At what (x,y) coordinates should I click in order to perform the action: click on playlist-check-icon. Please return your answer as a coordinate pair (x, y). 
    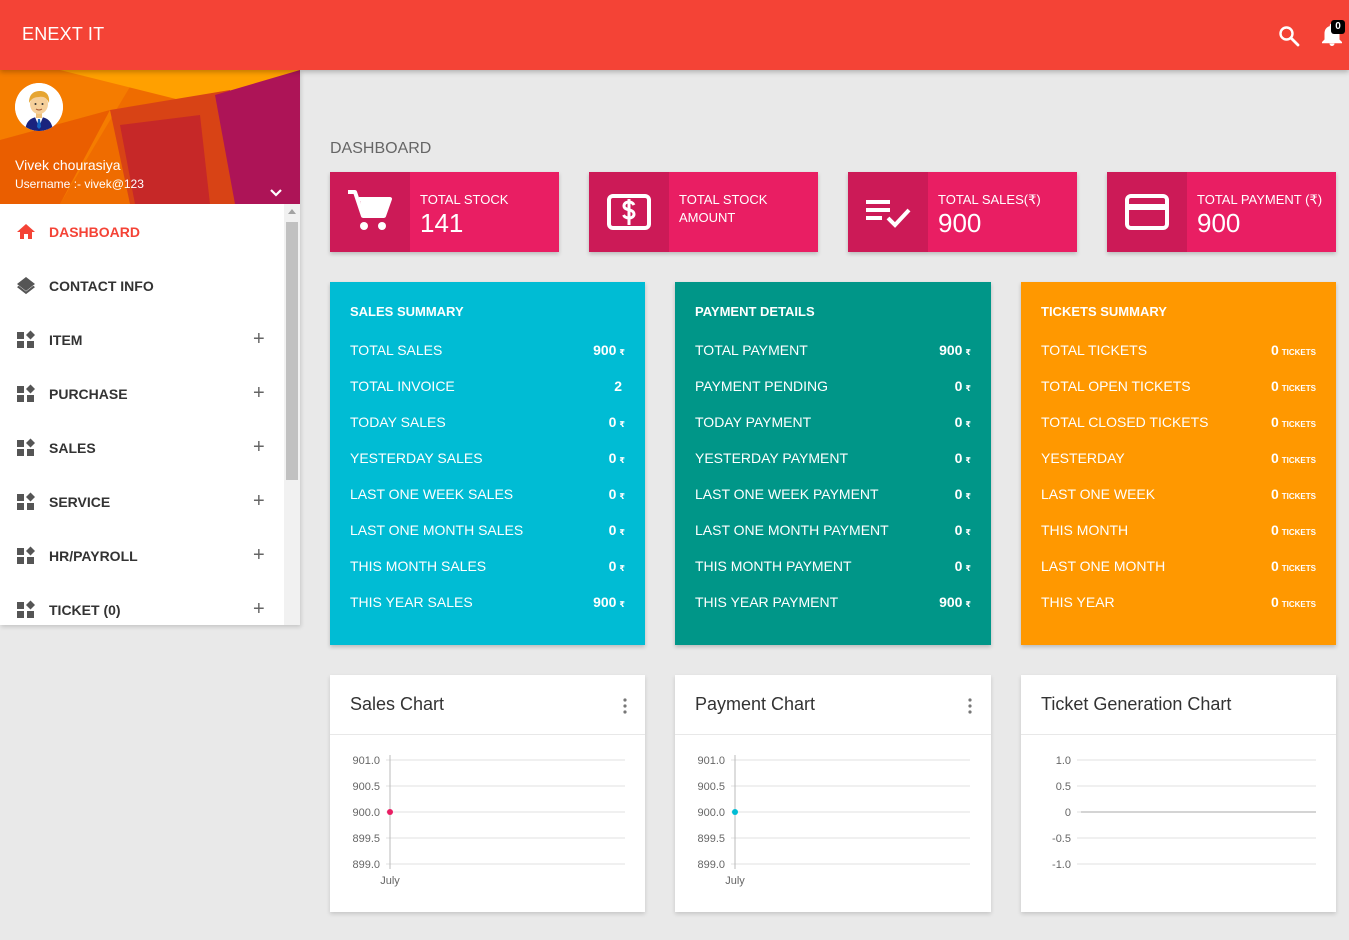
    Looking at the image, I should click on (888, 214).